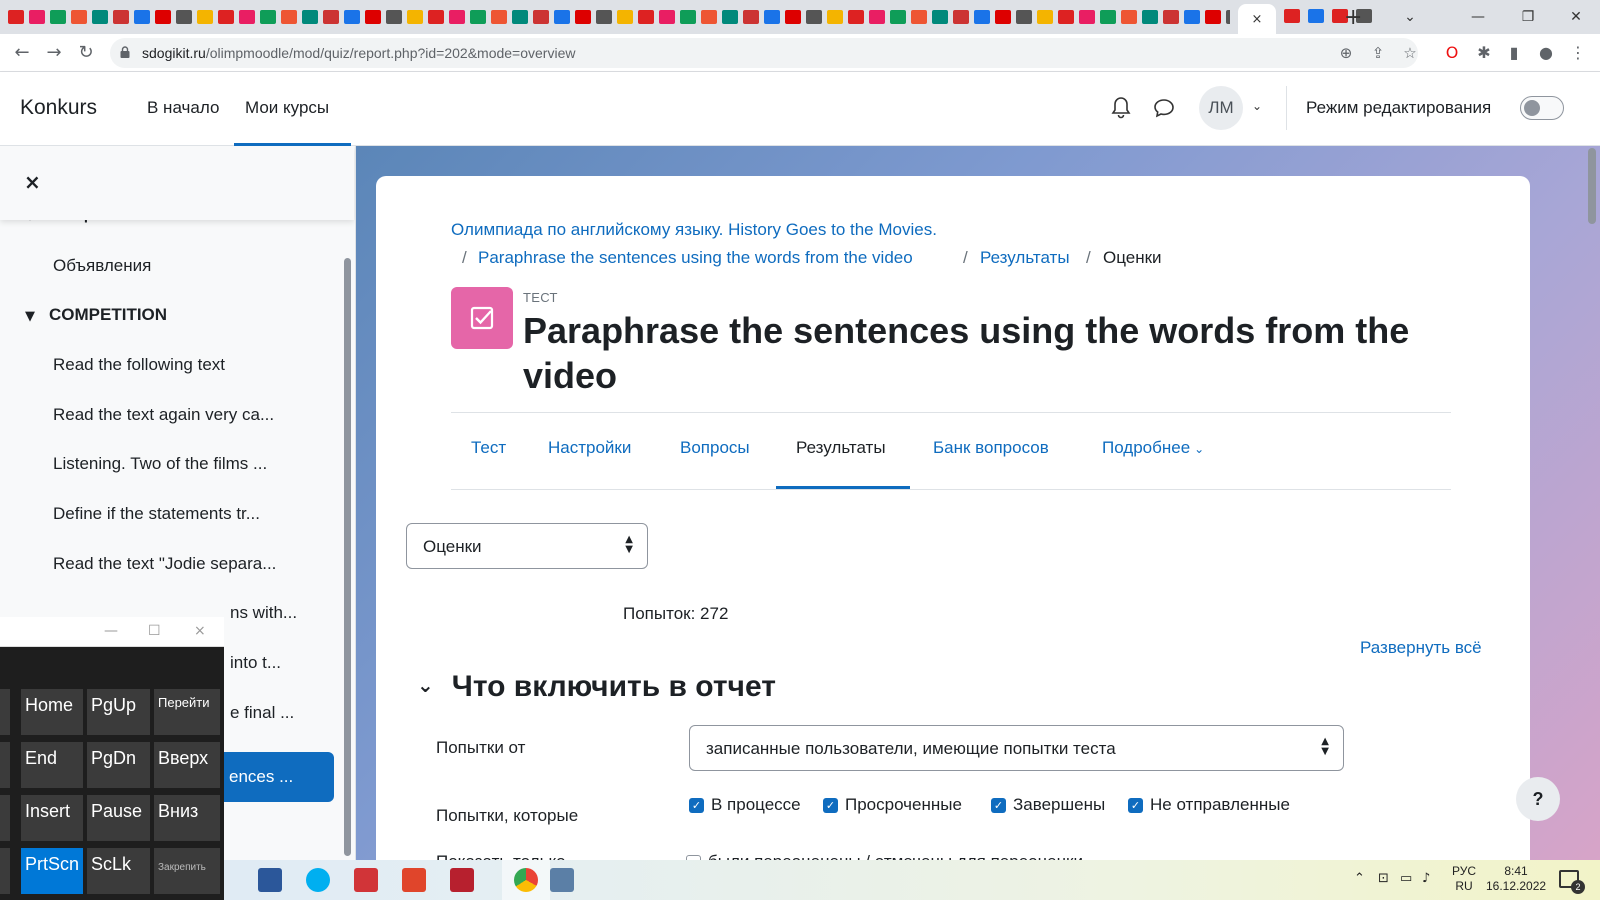 The width and height of the screenshot is (1600, 900). Describe the element at coordinates (118, 712) in the screenshot. I see `osk-key-pgup: PgUp` at that location.